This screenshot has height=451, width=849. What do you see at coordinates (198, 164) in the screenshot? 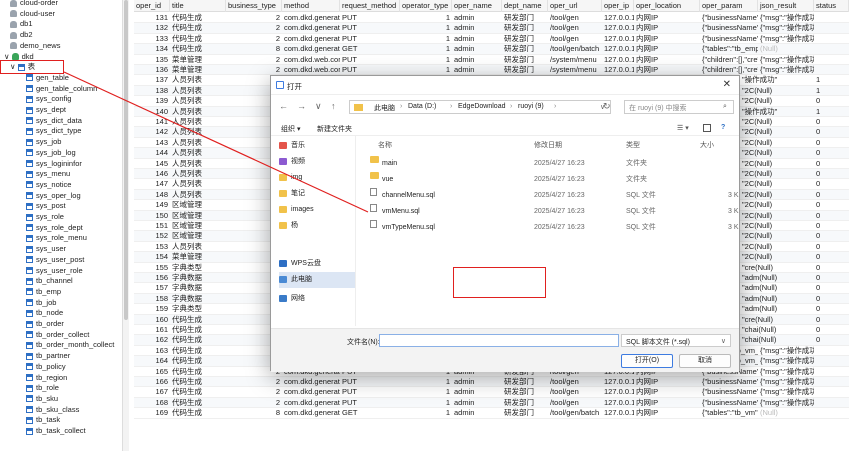
I see `table-cell: 人员列表` at bounding box center [198, 164].